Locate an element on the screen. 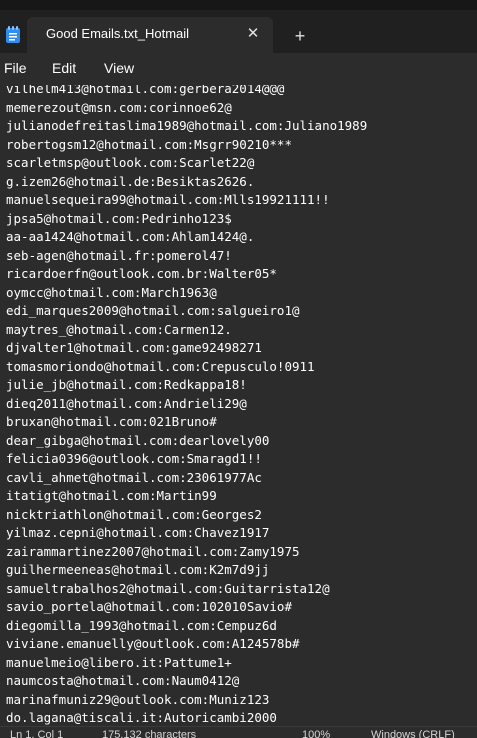 The height and width of the screenshot is (738, 477). text-line: marinafmuniz29@outlook.com:Muniz123 is located at coordinates (138, 699).